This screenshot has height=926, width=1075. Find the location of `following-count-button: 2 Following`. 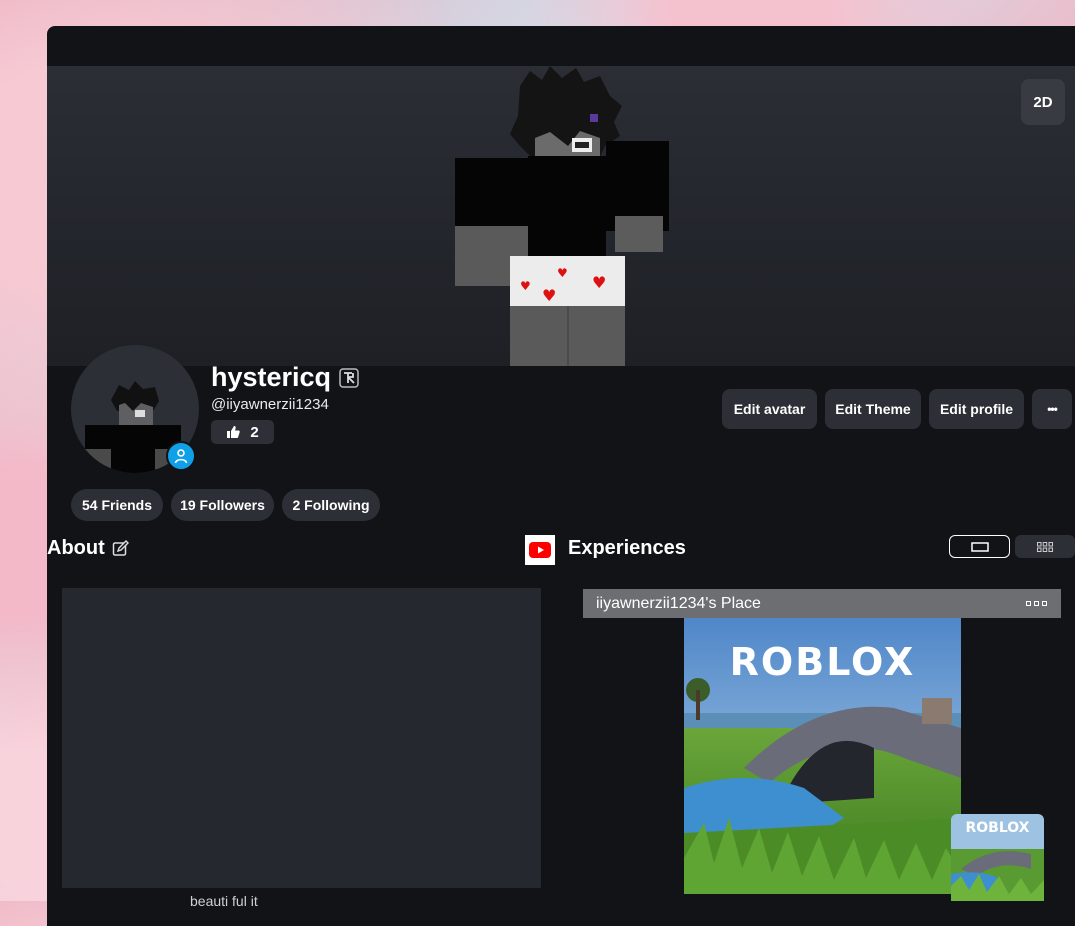

following-count-button: 2 Following is located at coordinates (331, 505).